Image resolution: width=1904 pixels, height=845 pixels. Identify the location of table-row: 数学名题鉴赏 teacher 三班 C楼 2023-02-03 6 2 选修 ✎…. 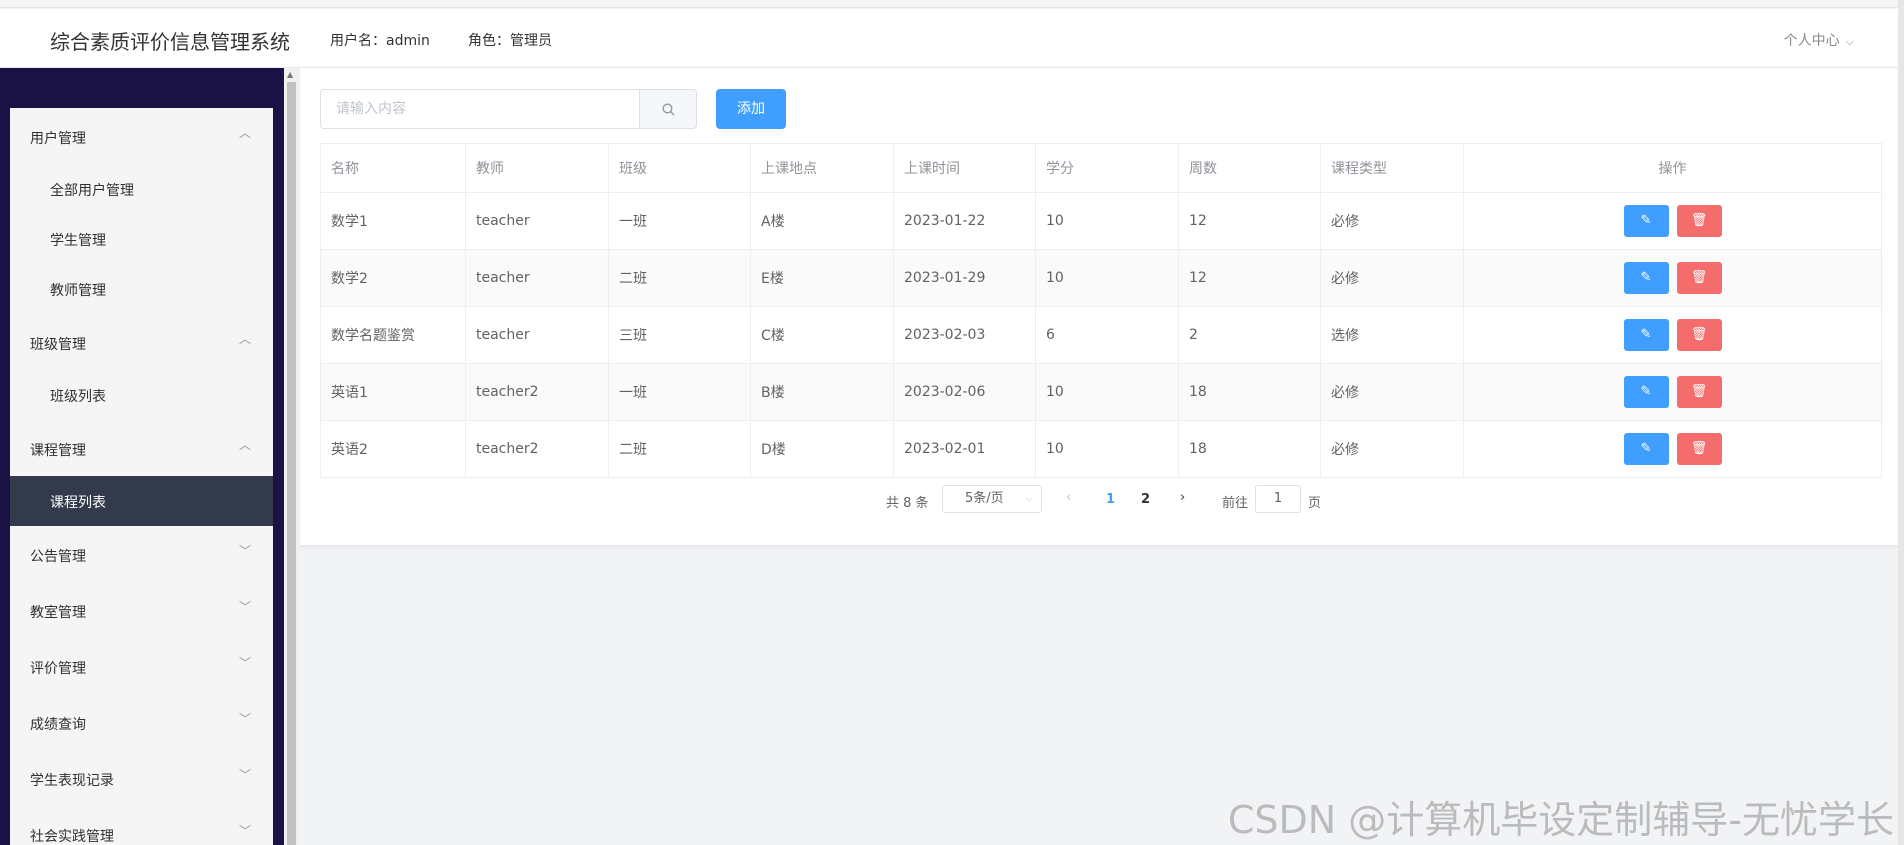
(1101, 335).